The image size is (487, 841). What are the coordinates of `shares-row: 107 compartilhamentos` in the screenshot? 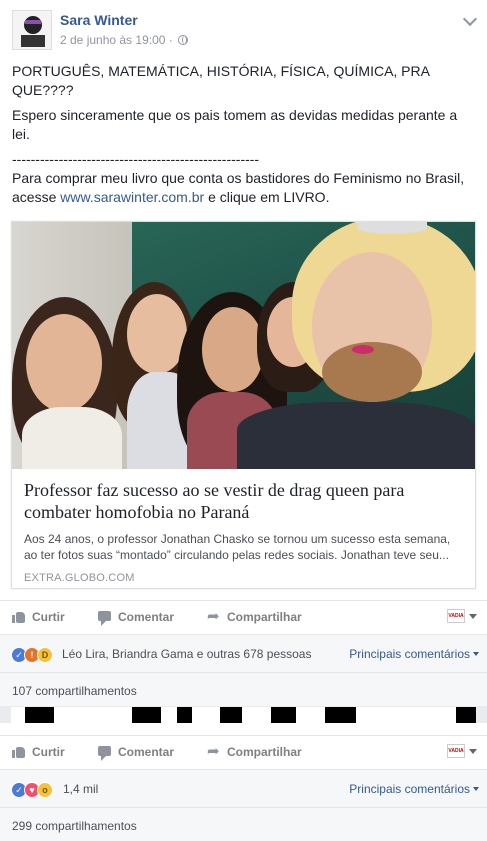 It's located at (243, 689).